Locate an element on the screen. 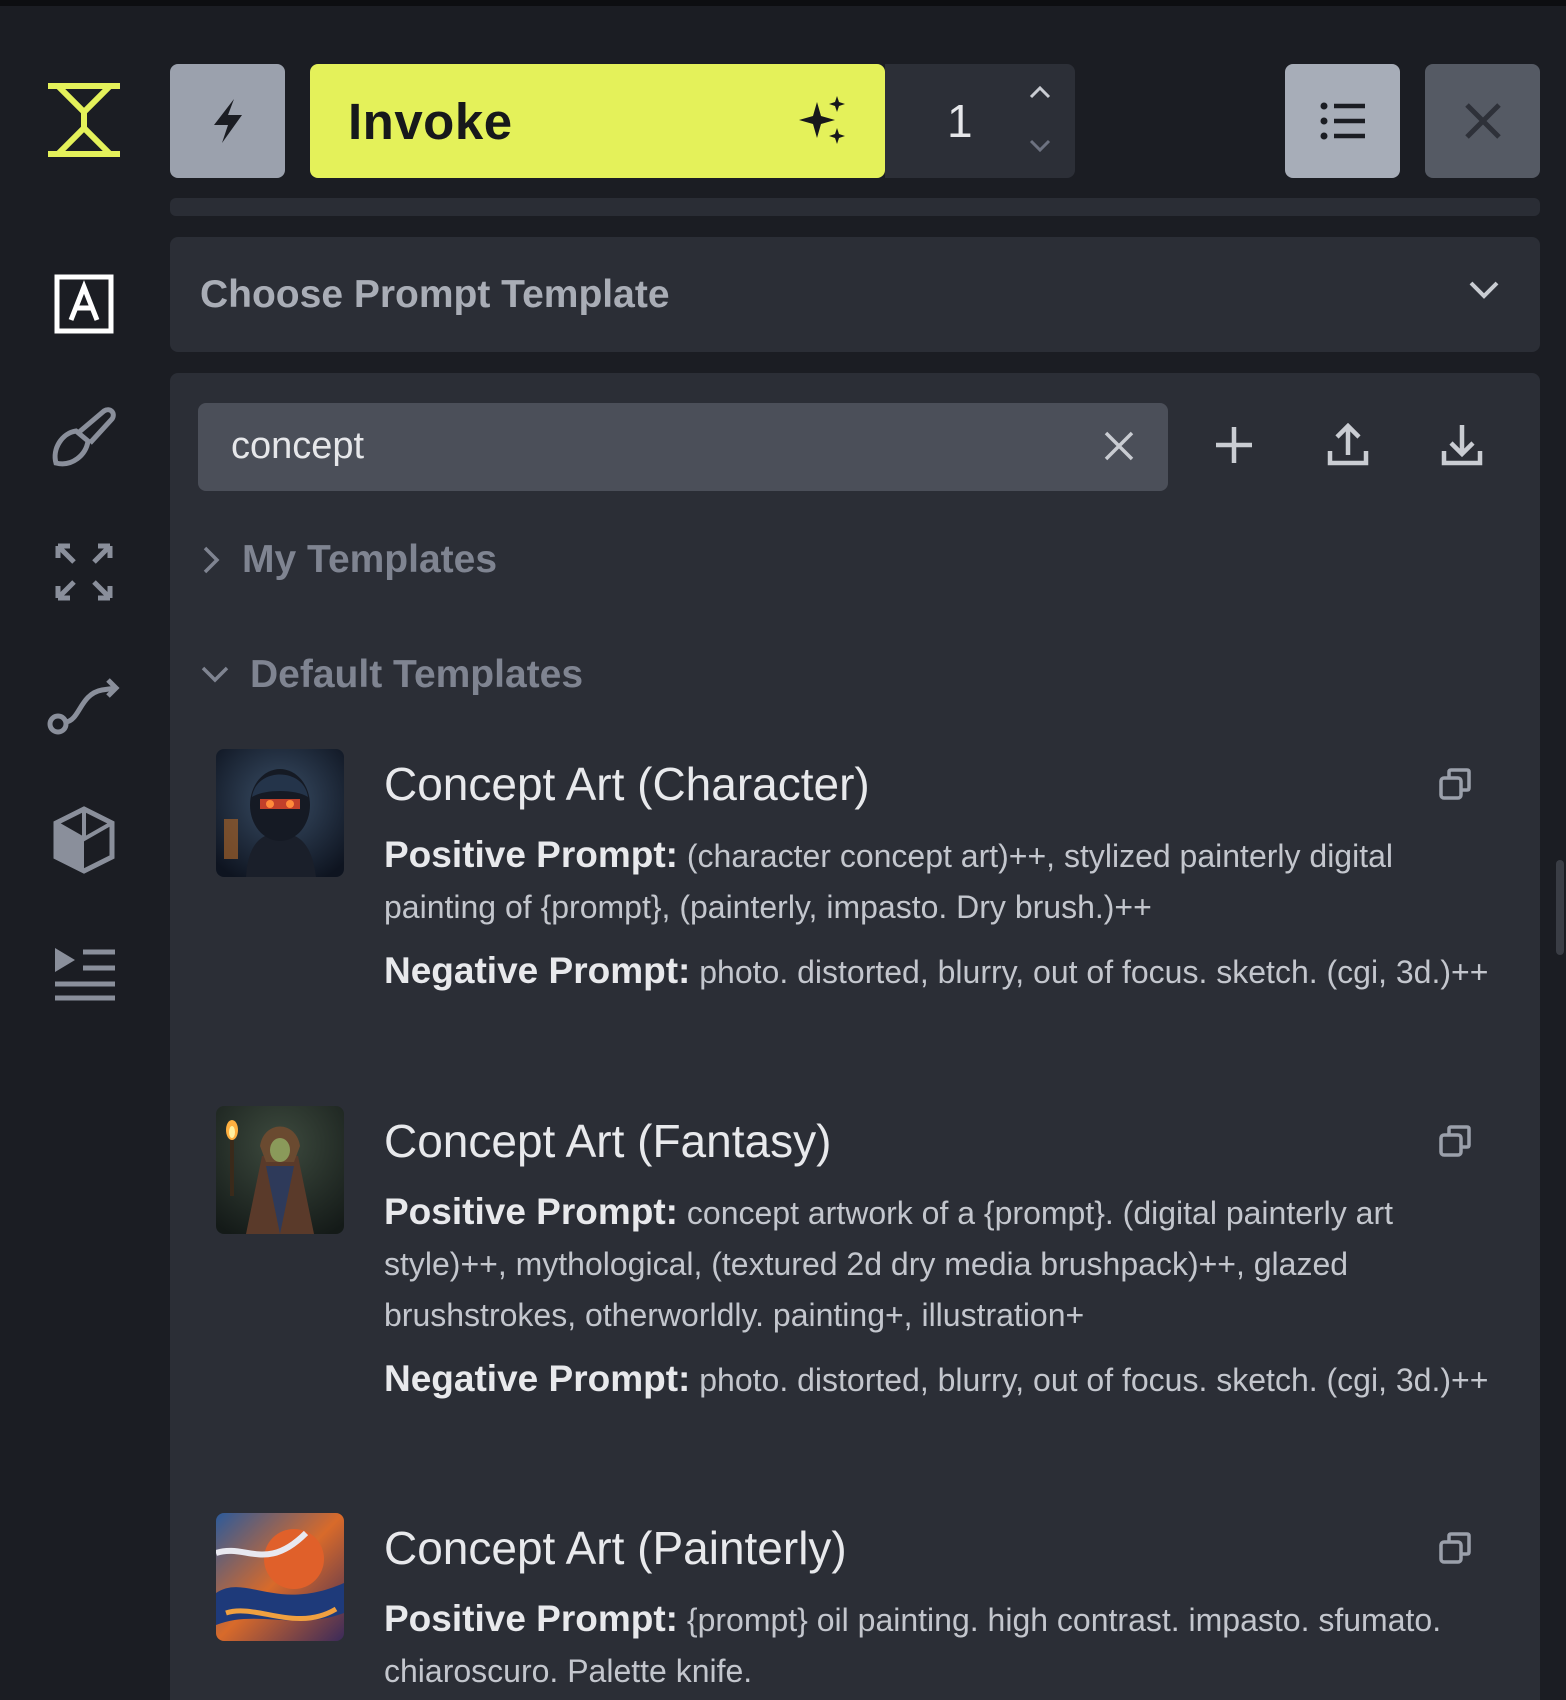 The width and height of the screenshot is (1566, 1700). invoke-label: Invoke is located at coordinates (430, 121).